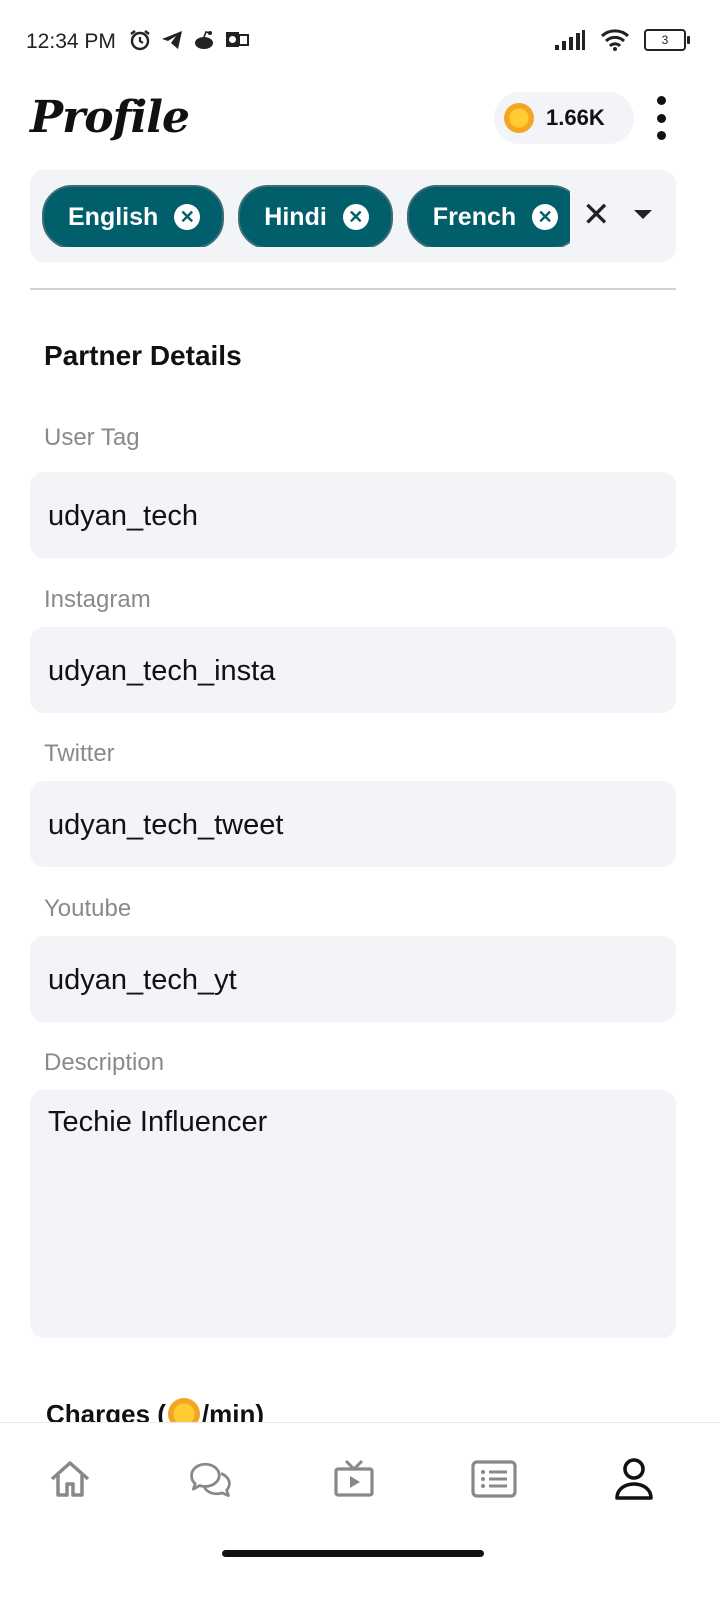 This screenshot has width=720, height=1601. I want to click on coin-balance: 1.66K, so click(564, 118).